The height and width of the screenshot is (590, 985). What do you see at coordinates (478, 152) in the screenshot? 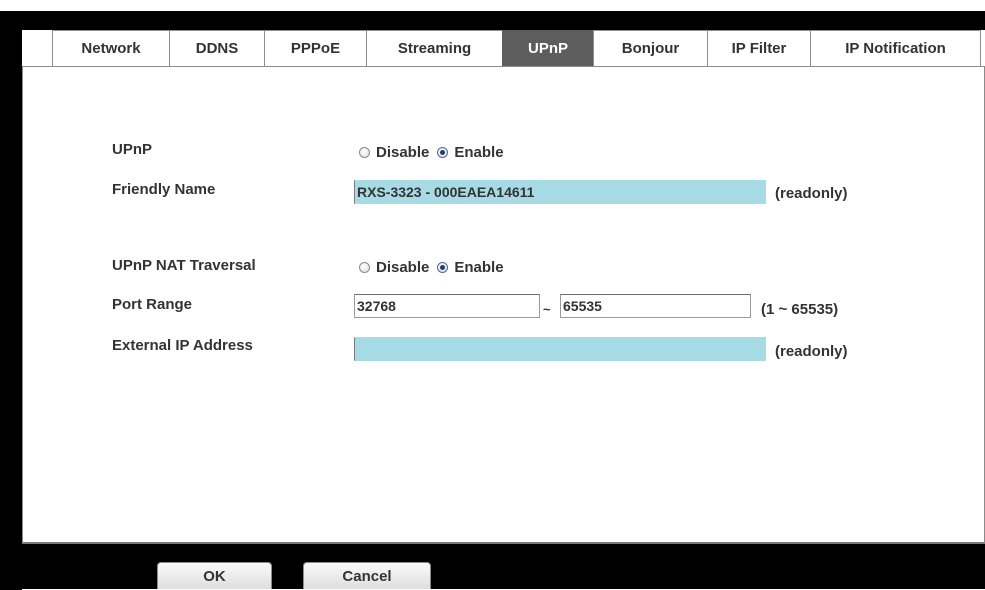
I see `upnp-enable-label: Enable` at bounding box center [478, 152].